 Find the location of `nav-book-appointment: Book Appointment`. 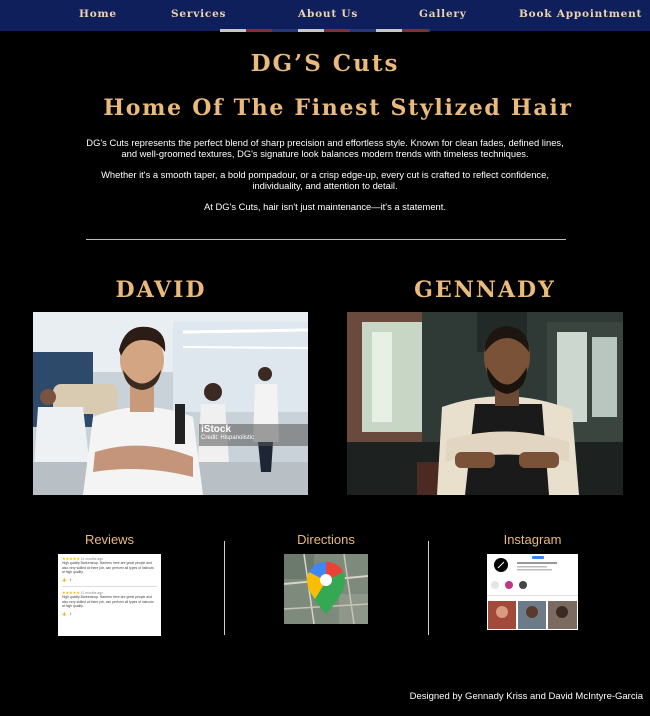

nav-book-appointment: Book Appointment is located at coordinates (580, 14).